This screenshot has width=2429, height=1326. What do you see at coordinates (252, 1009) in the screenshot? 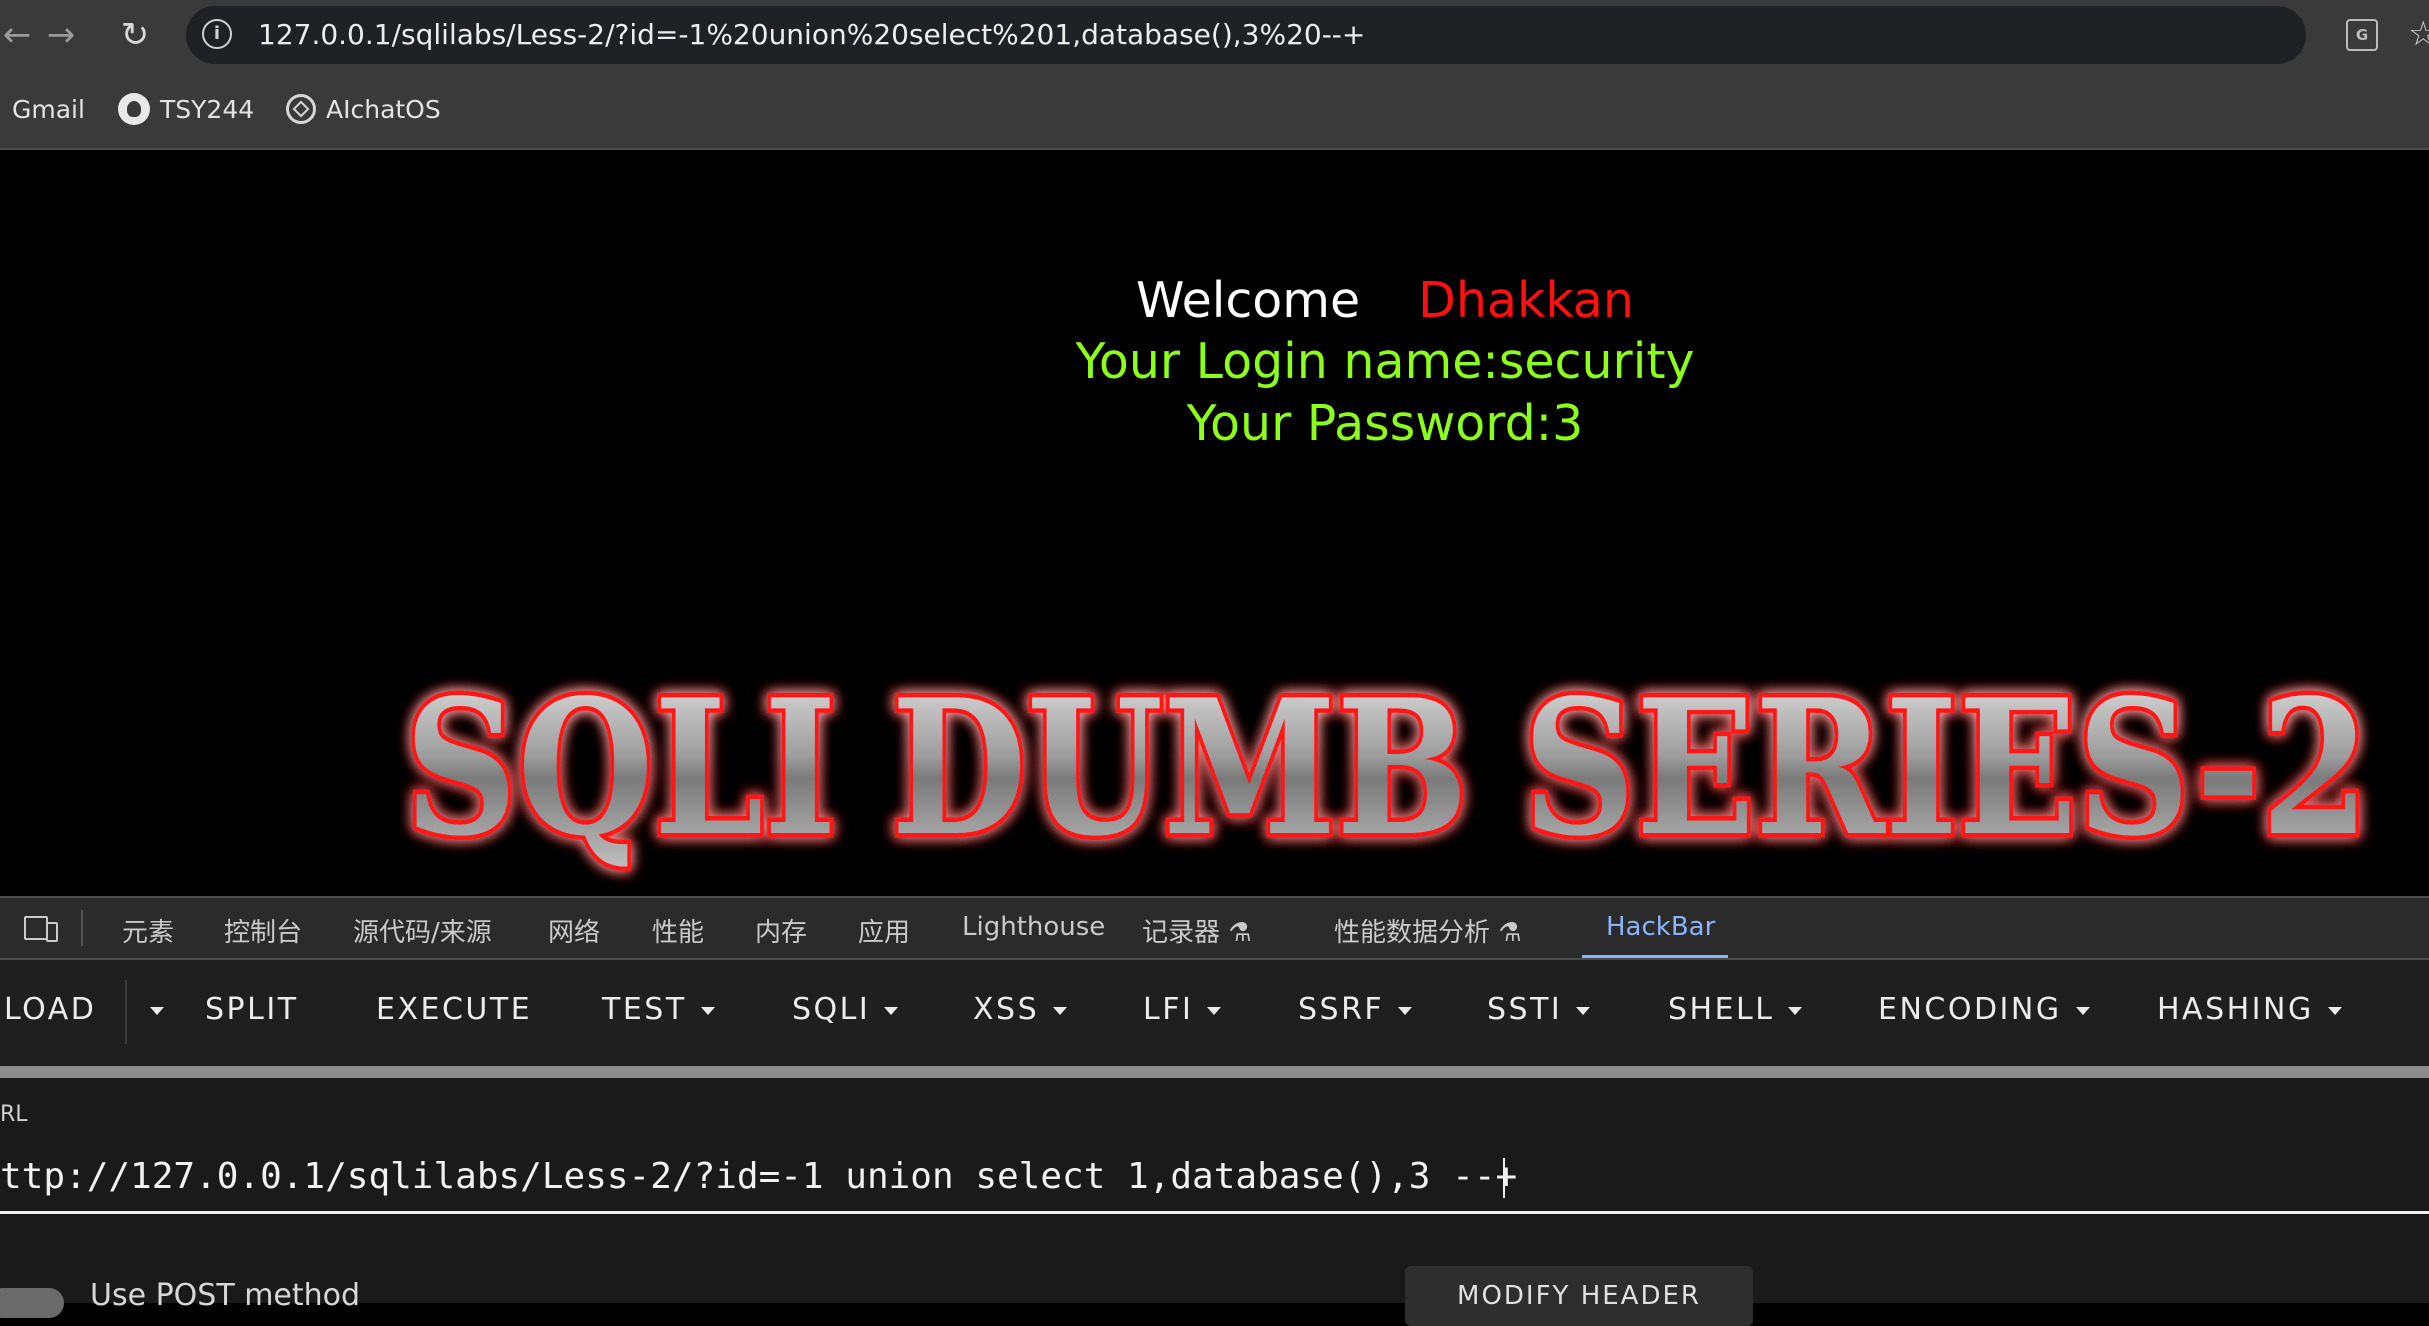
I see `split-button: SPLIT` at bounding box center [252, 1009].